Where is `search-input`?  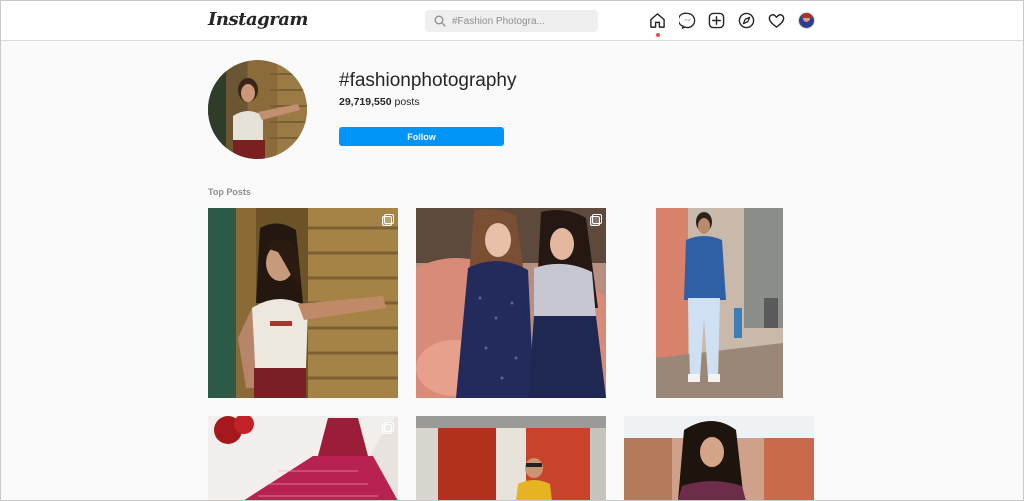 search-input is located at coordinates (522, 21).